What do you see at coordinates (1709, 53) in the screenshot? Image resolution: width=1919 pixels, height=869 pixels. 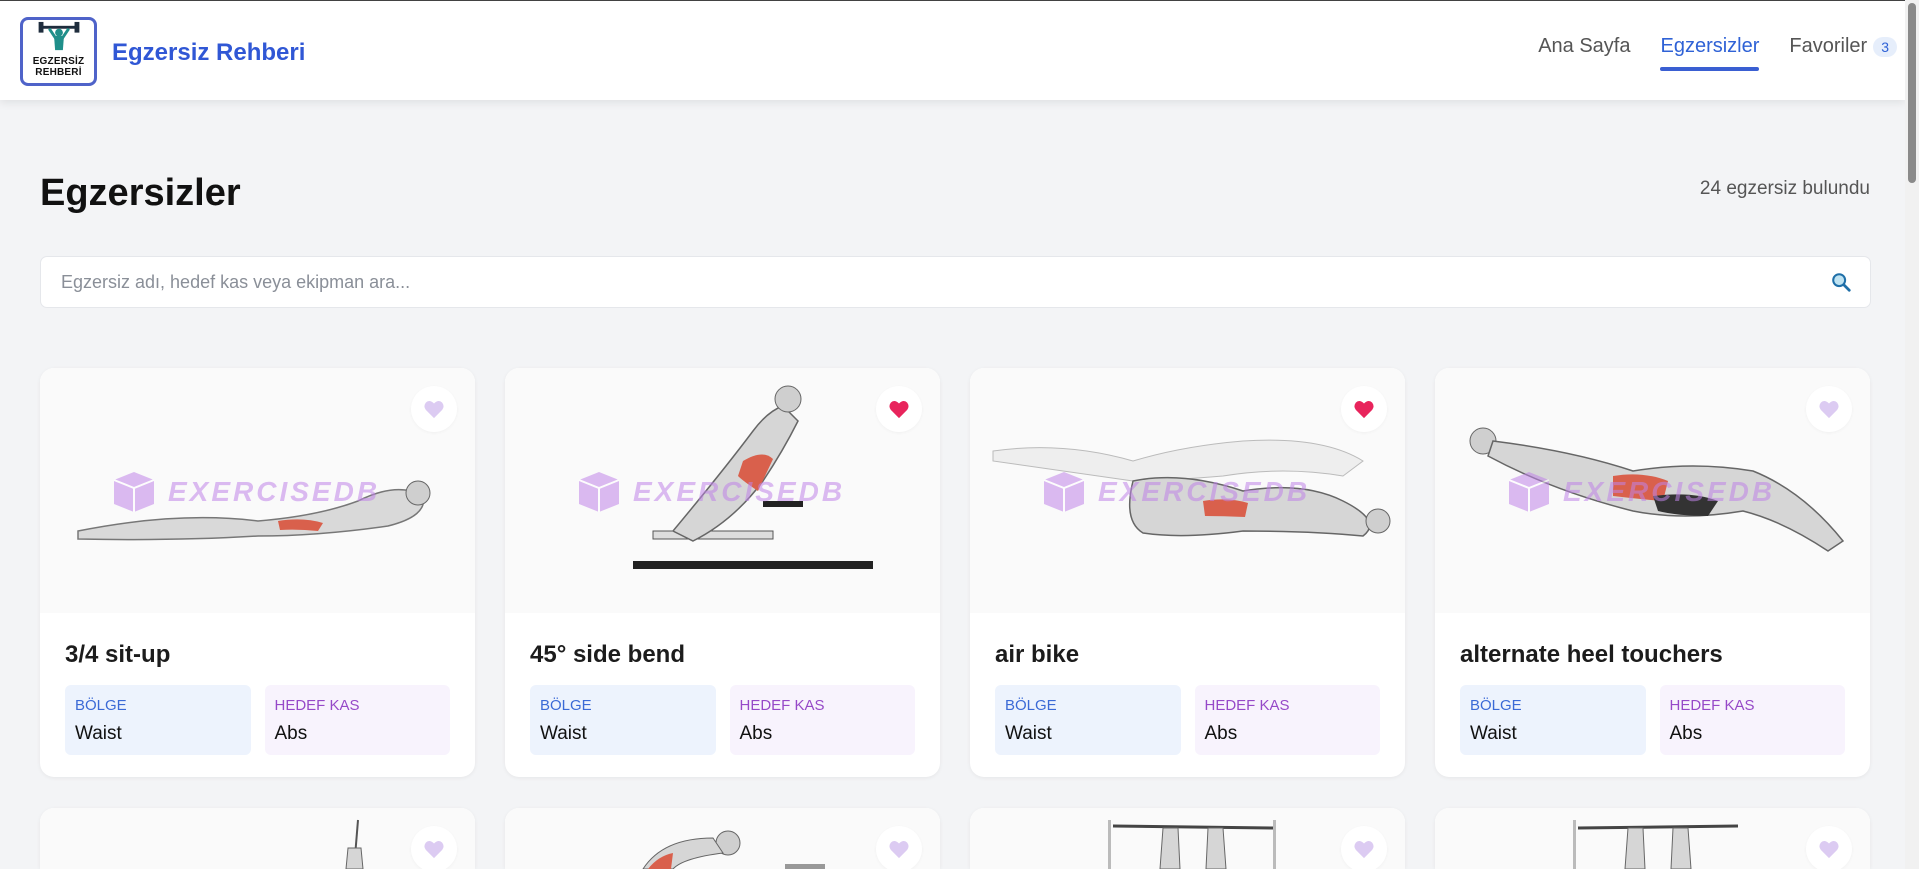 I see `nav-exercises-link: Egzersizler` at bounding box center [1709, 53].